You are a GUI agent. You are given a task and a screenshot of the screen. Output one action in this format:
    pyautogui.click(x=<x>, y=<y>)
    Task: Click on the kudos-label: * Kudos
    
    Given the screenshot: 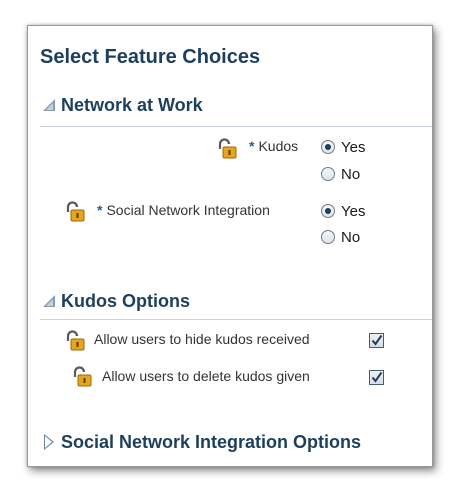 What is the action you would take?
    pyautogui.click(x=273, y=146)
    